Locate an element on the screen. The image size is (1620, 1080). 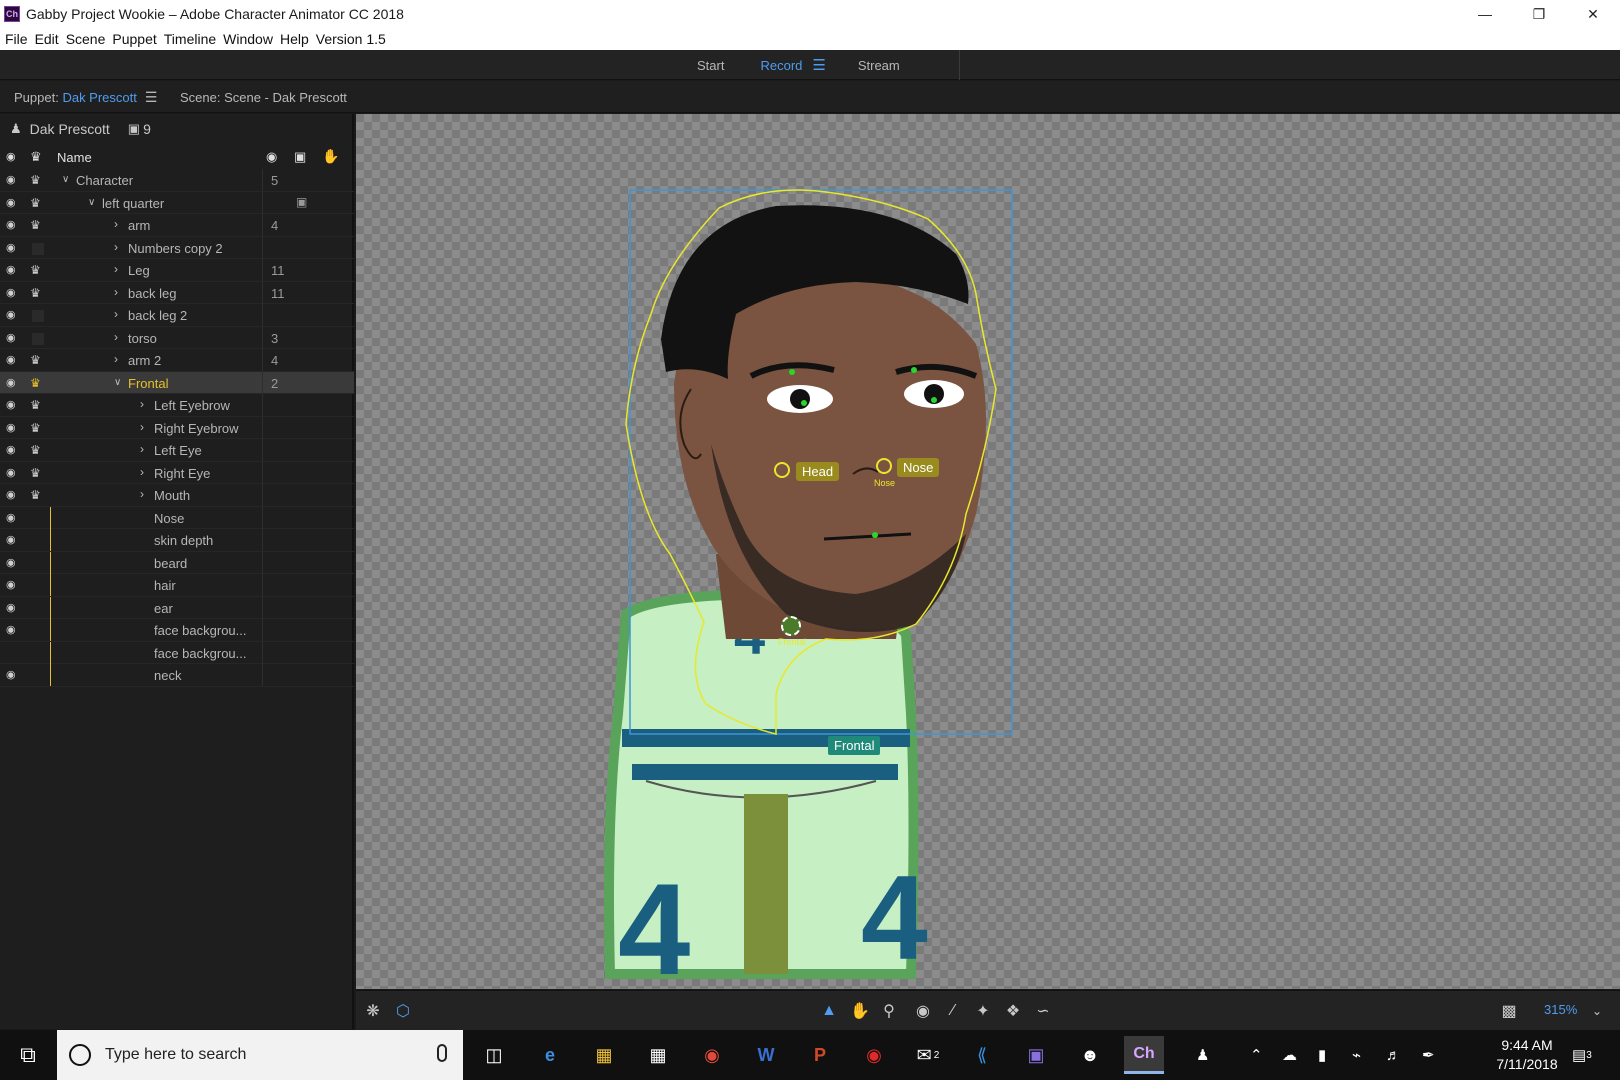
layer-row: ◉ › torso 3 is located at coordinates (177, 337).